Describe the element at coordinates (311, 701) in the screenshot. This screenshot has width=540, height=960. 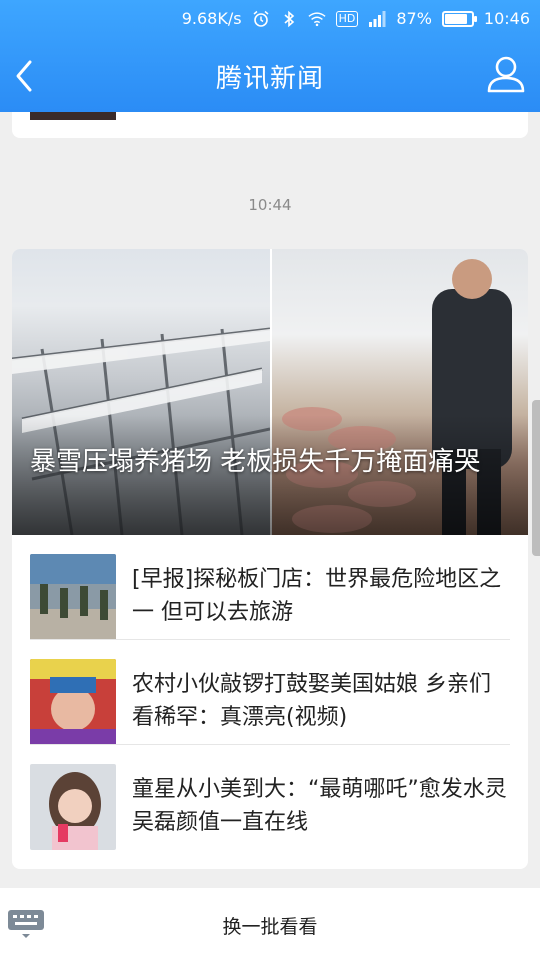
I see `news-title: 农村小伙敲锣打鼓娶美国姑娘 乡亲们看稀罕：真漂亮(视频)` at that location.